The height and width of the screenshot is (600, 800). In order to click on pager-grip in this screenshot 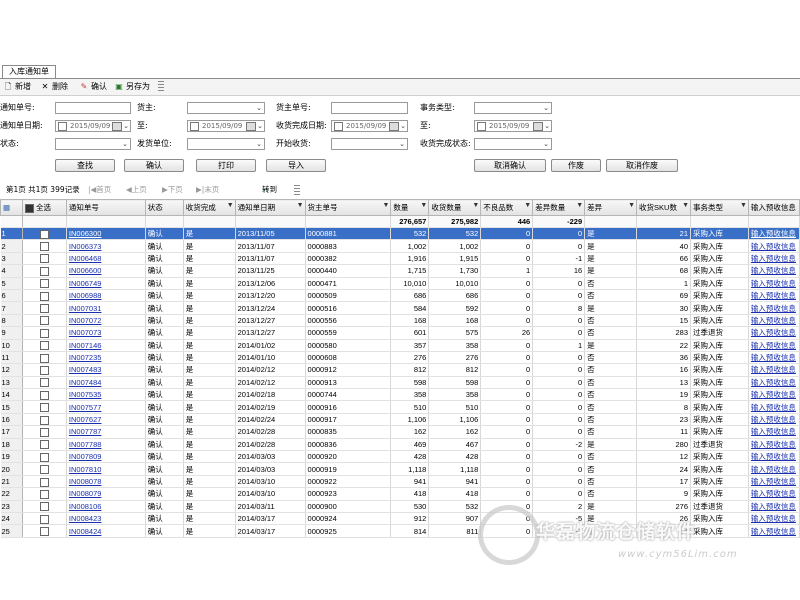, I will do `click(297, 190)`.